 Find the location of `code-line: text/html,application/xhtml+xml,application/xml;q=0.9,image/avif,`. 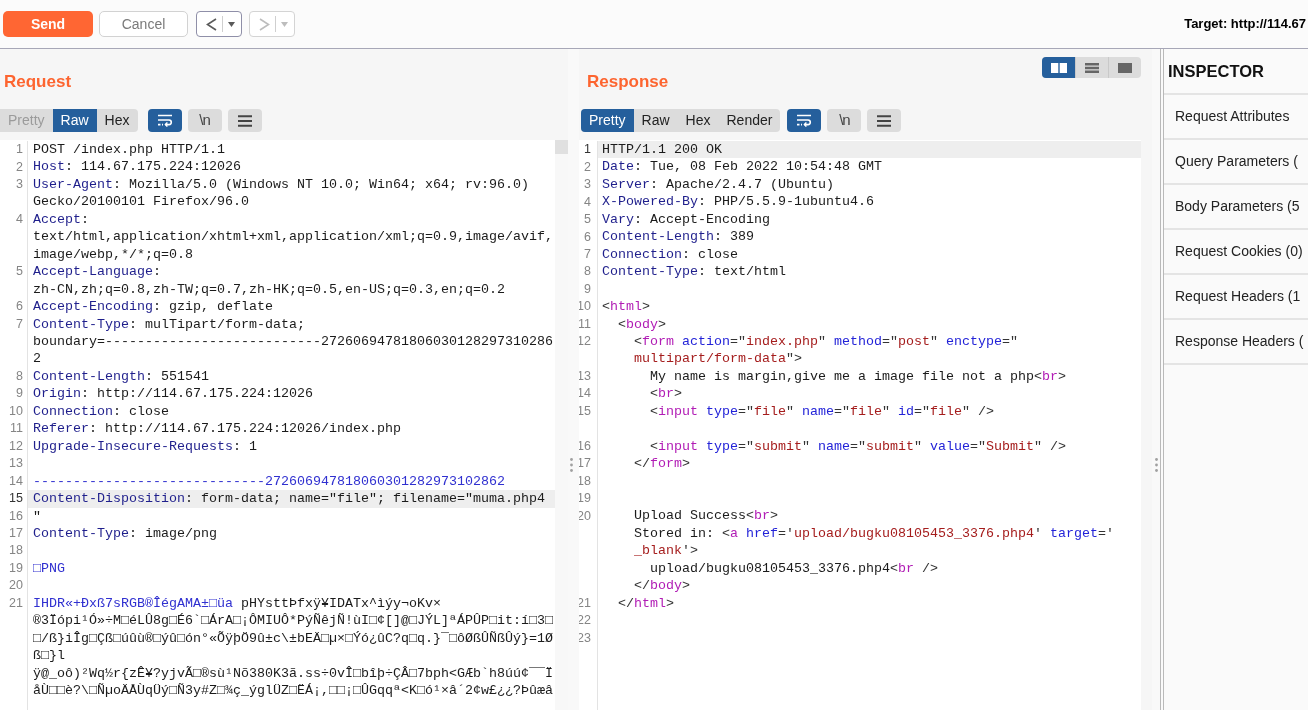

code-line: text/html,application/xhtml+xml,application/xml;q=0.9,image/avif, is located at coordinates (293, 237).